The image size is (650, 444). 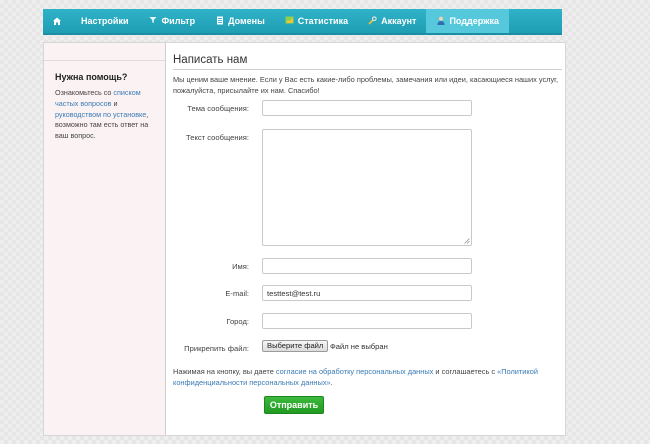 I want to click on filter-icon, so click(x=152, y=21).